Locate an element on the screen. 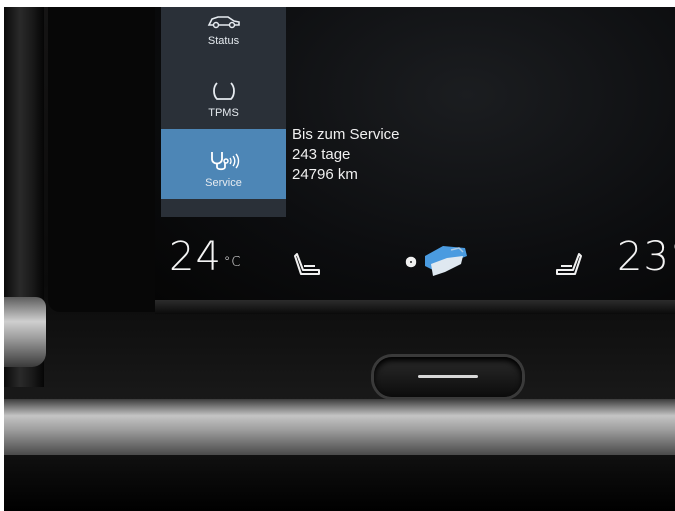  screen-lower-edge is located at coordinates (415, 307).